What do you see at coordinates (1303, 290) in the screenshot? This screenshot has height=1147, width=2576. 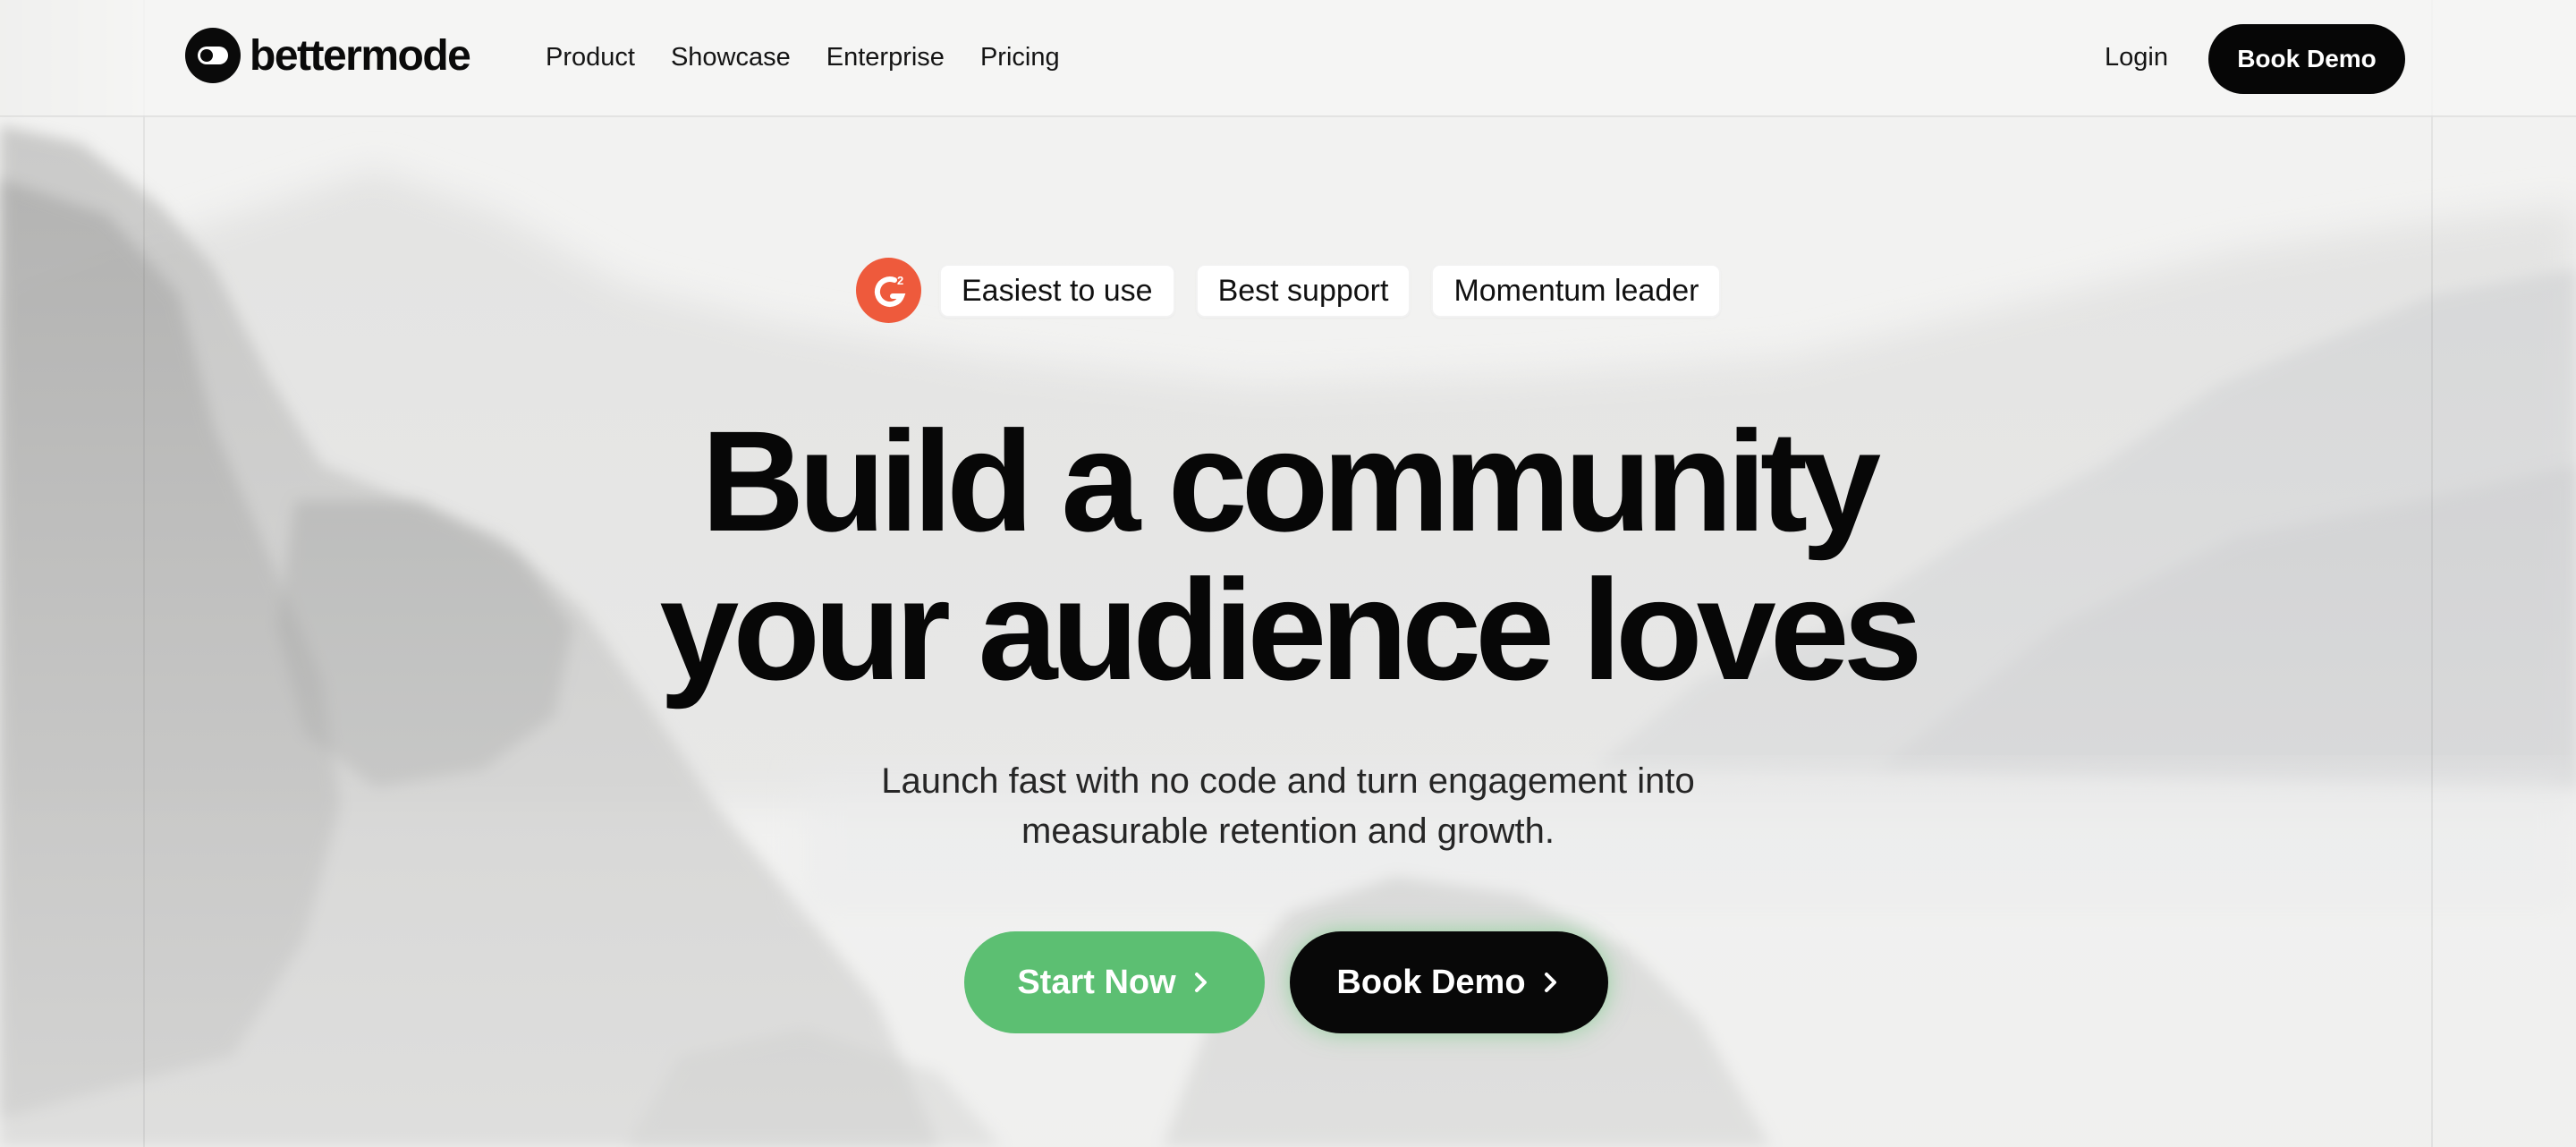 I see `badge-best-support: Best support` at bounding box center [1303, 290].